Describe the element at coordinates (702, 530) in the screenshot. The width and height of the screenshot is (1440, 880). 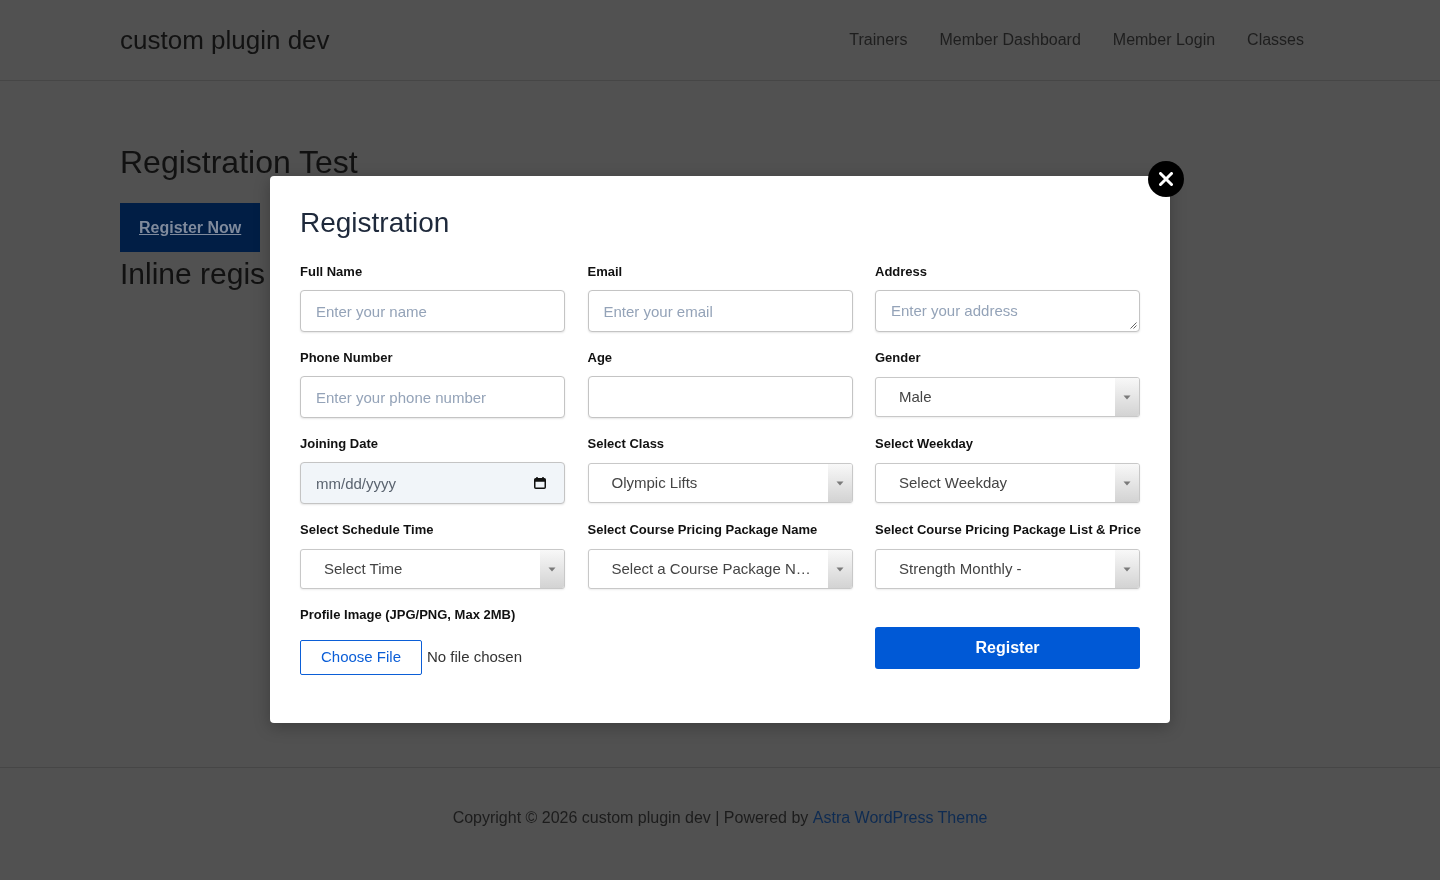
I see `field-label: Select Course Pricing Package Name` at that location.